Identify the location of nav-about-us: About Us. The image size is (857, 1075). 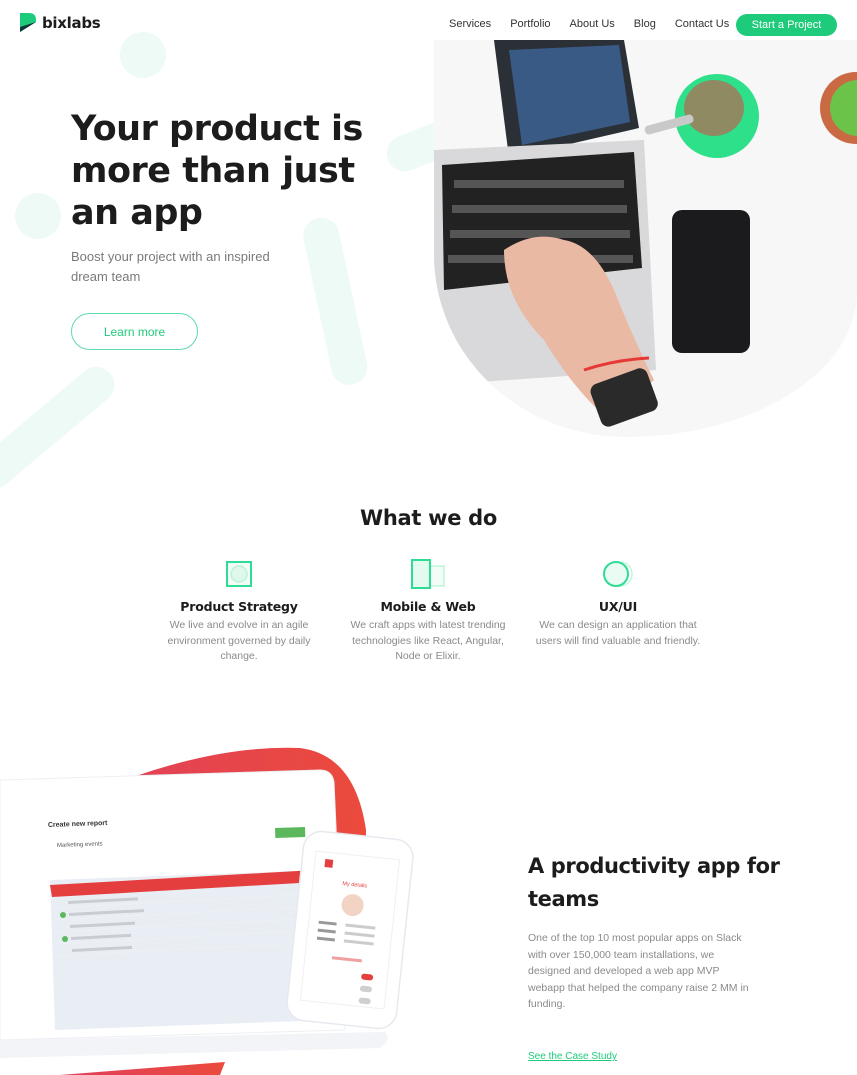
(592, 24).